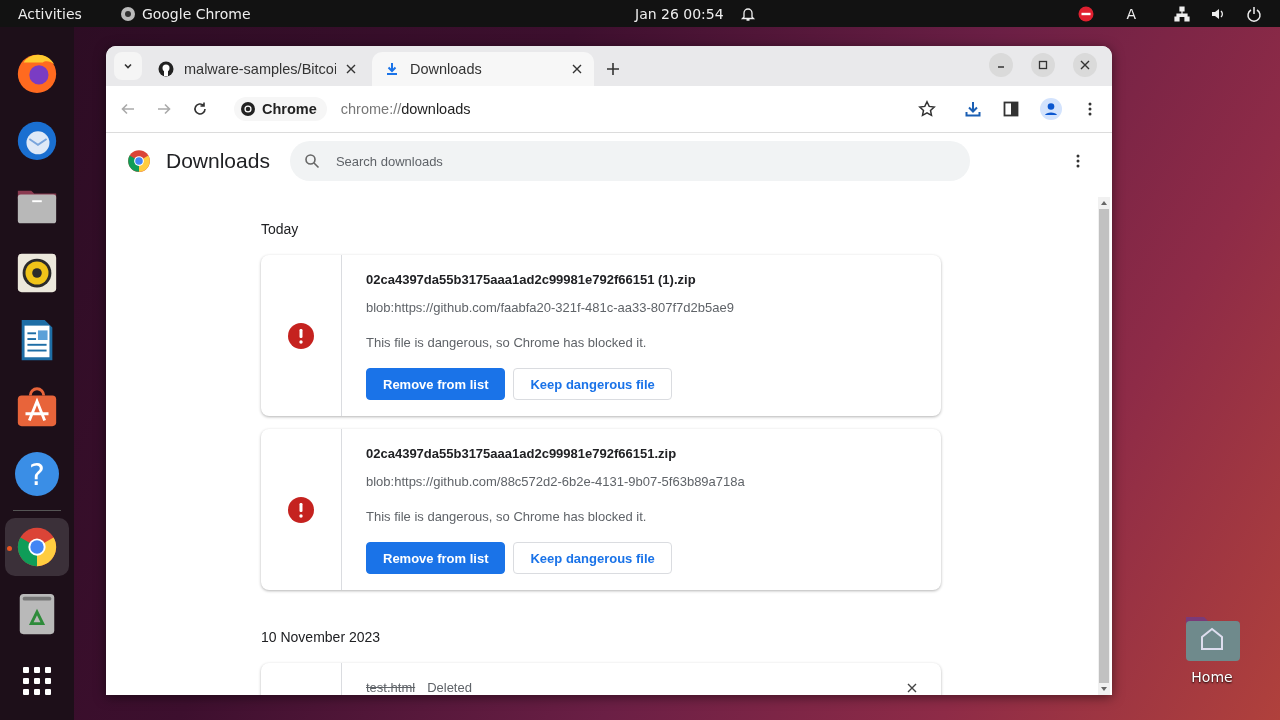 This screenshot has height=720, width=1280. I want to click on network-icon, so click(1182, 13).